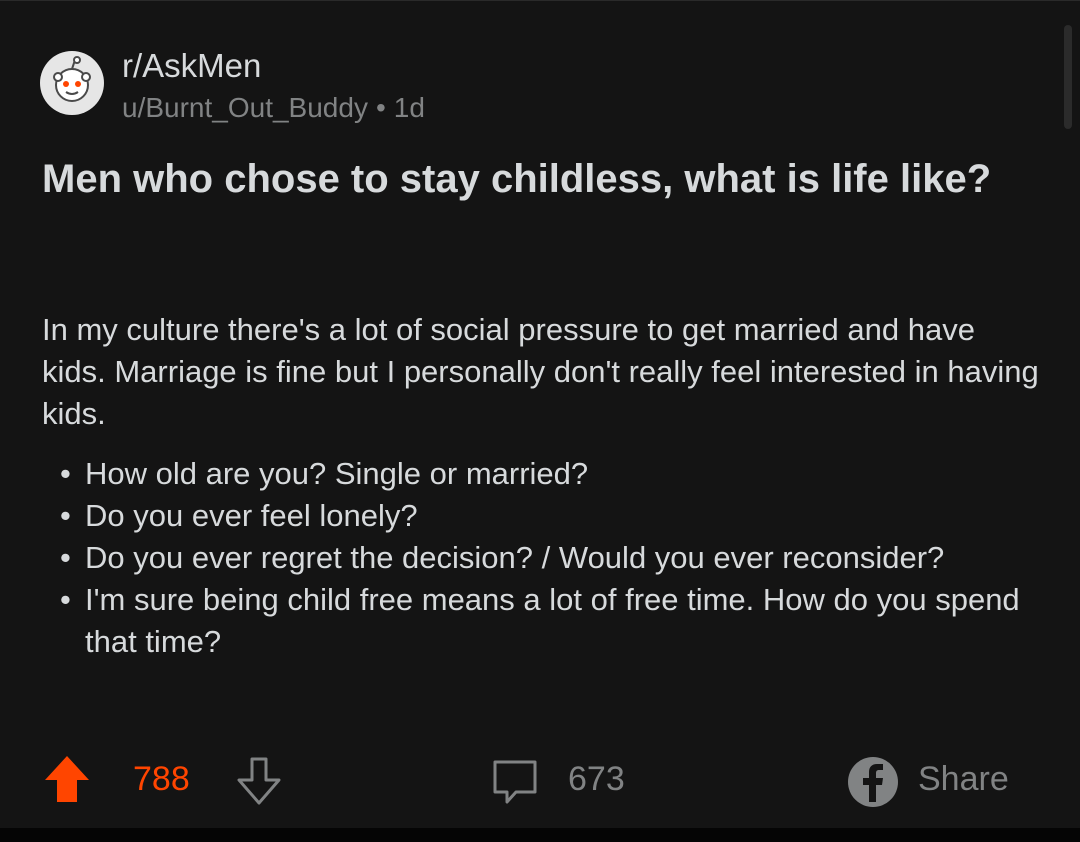 The width and height of the screenshot is (1080, 842). I want to click on post-meta: u/Burnt_Out_Buddy • 1d, so click(273, 108).